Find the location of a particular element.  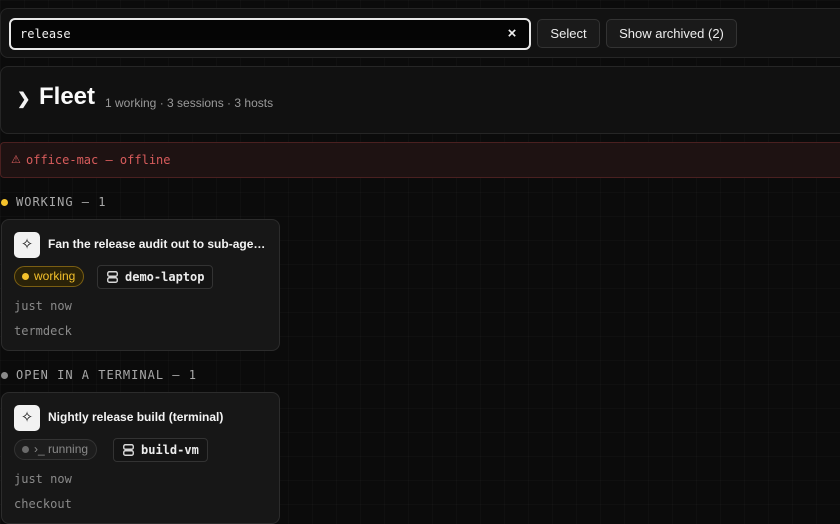

alert-text: office-mac — offline is located at coordinates (98, 160).